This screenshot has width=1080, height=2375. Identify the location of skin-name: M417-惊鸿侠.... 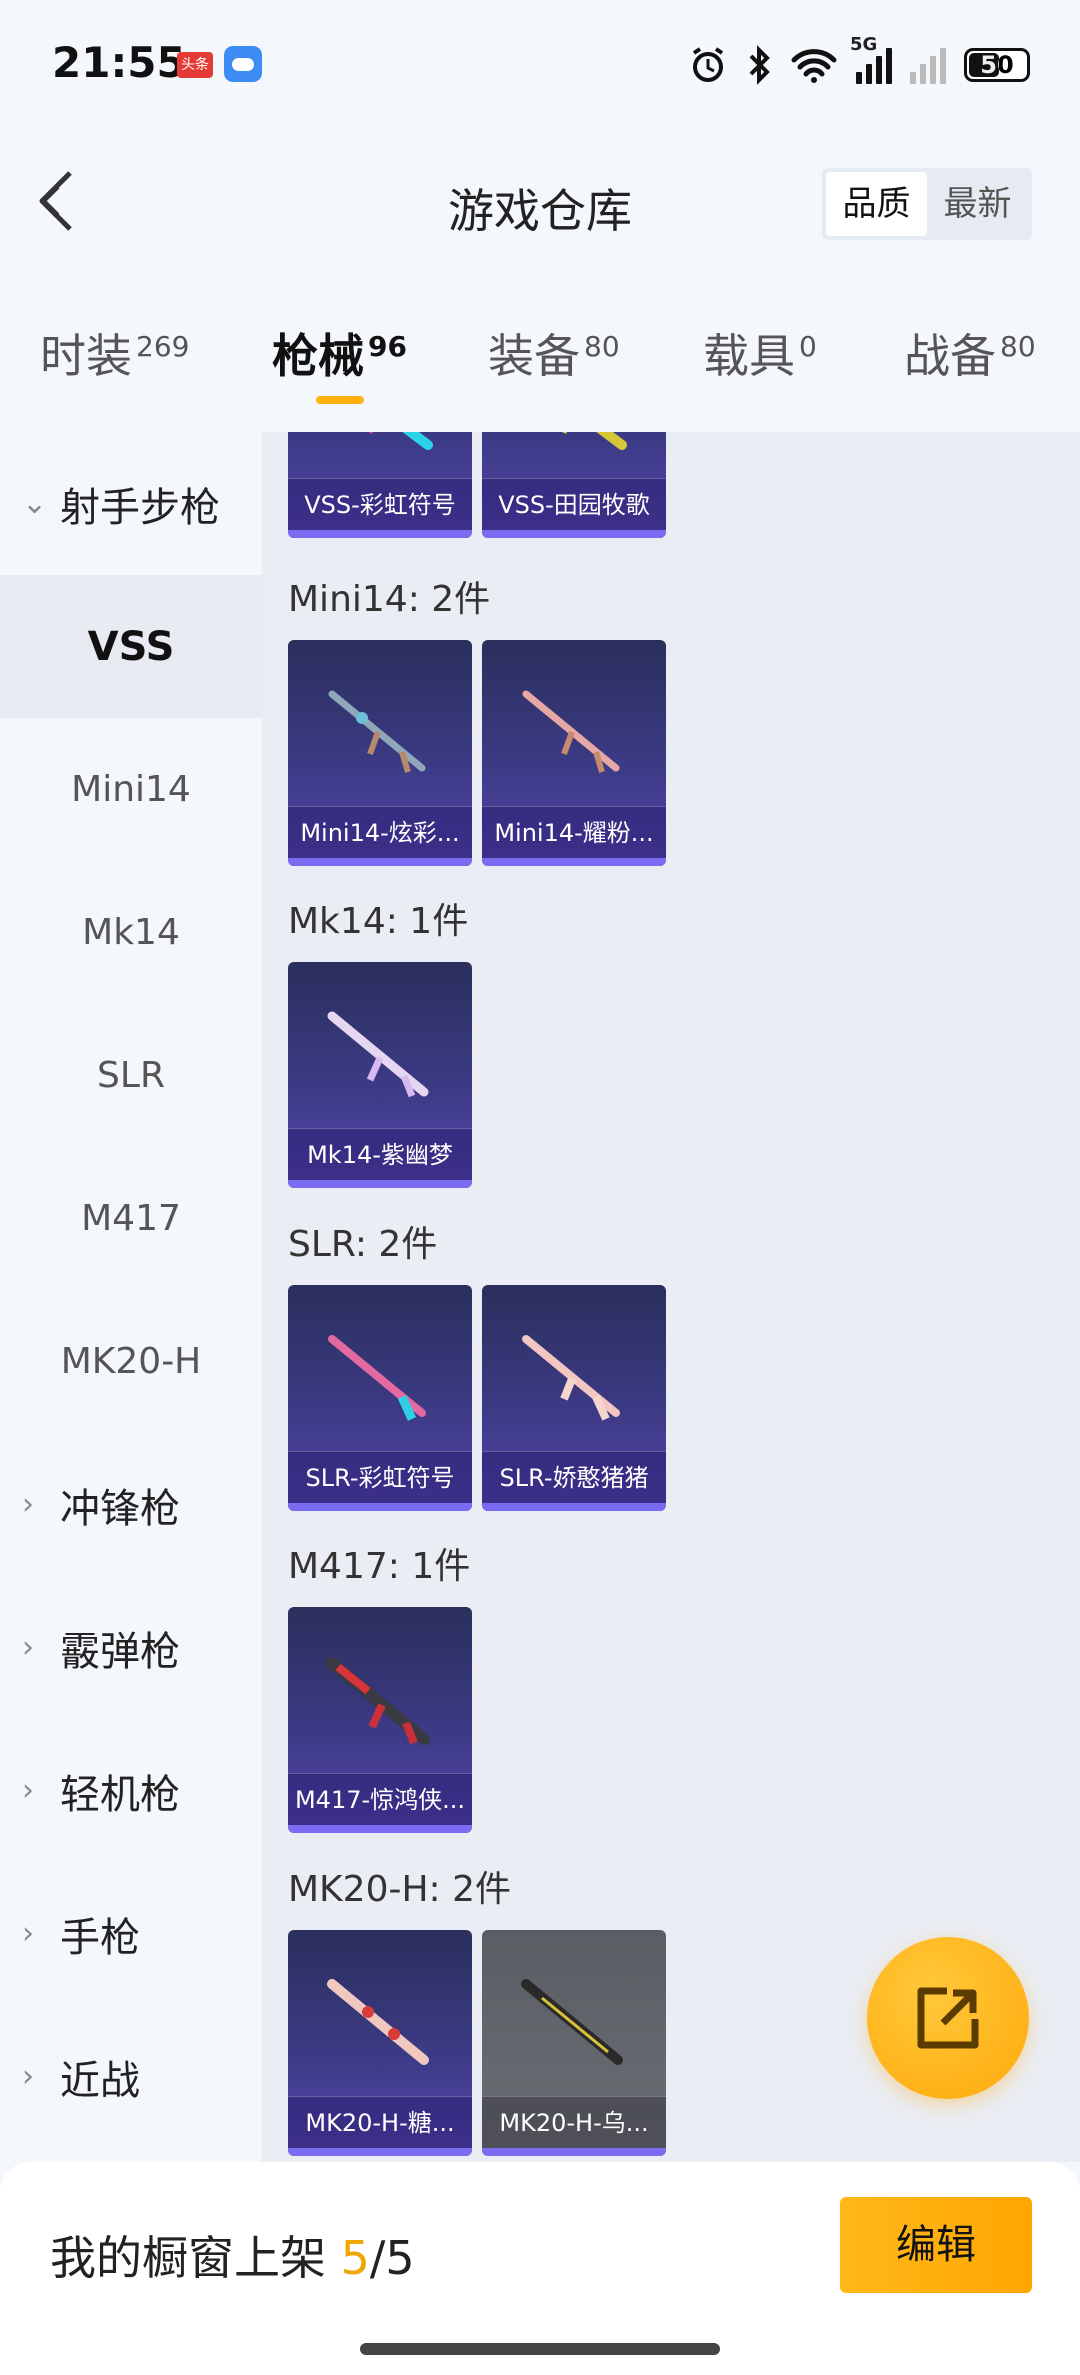
(380, 1799).